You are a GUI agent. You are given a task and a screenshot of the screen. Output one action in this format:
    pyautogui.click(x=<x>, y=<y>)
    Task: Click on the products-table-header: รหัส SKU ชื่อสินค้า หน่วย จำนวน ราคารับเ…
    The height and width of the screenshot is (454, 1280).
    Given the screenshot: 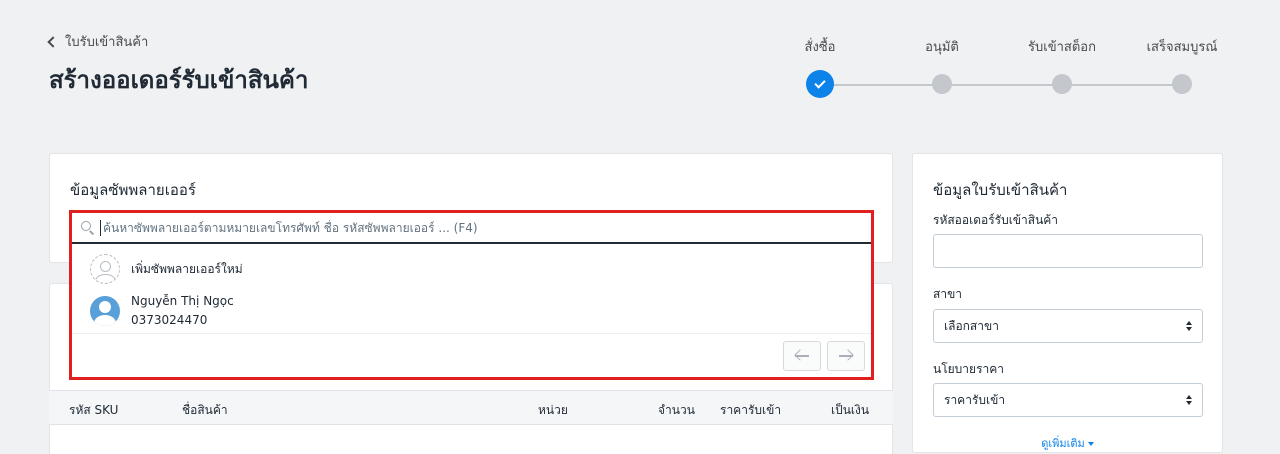 What is the action you would take?
    pyautogui.click(x=471, y=407)
    